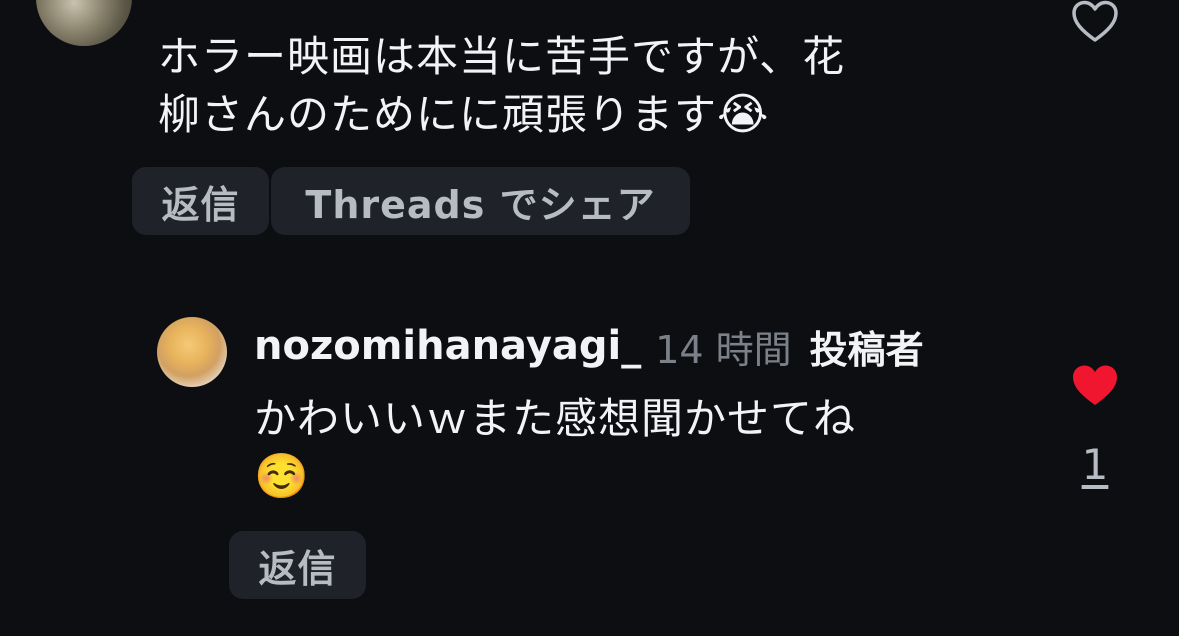 This screenshot has width=1179, height=636. What do you see at coordinates (84, 23) in the screenshot?
I see `commenter-avatar` at bounding box center [84, 23].